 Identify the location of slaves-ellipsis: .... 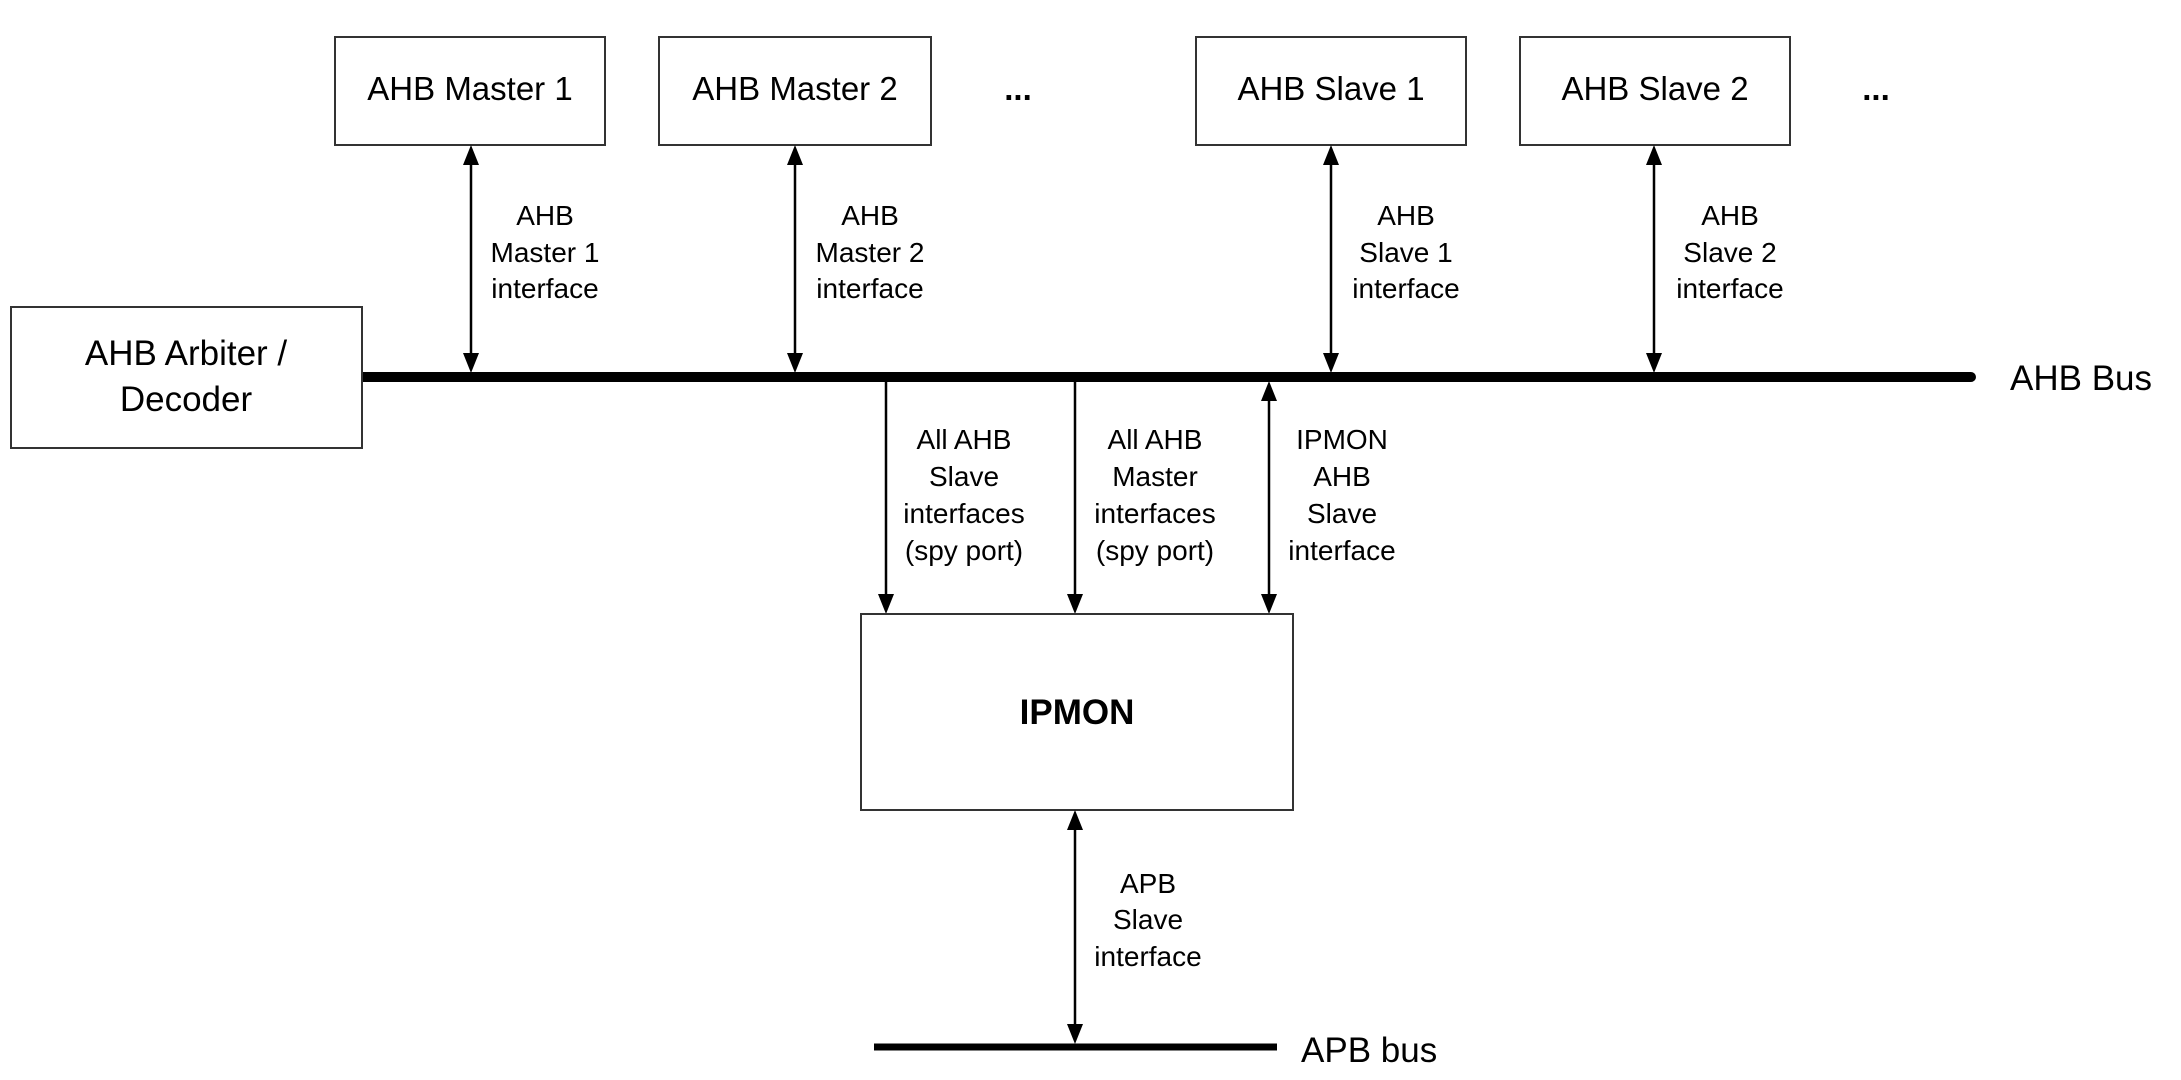
(1876, 88).